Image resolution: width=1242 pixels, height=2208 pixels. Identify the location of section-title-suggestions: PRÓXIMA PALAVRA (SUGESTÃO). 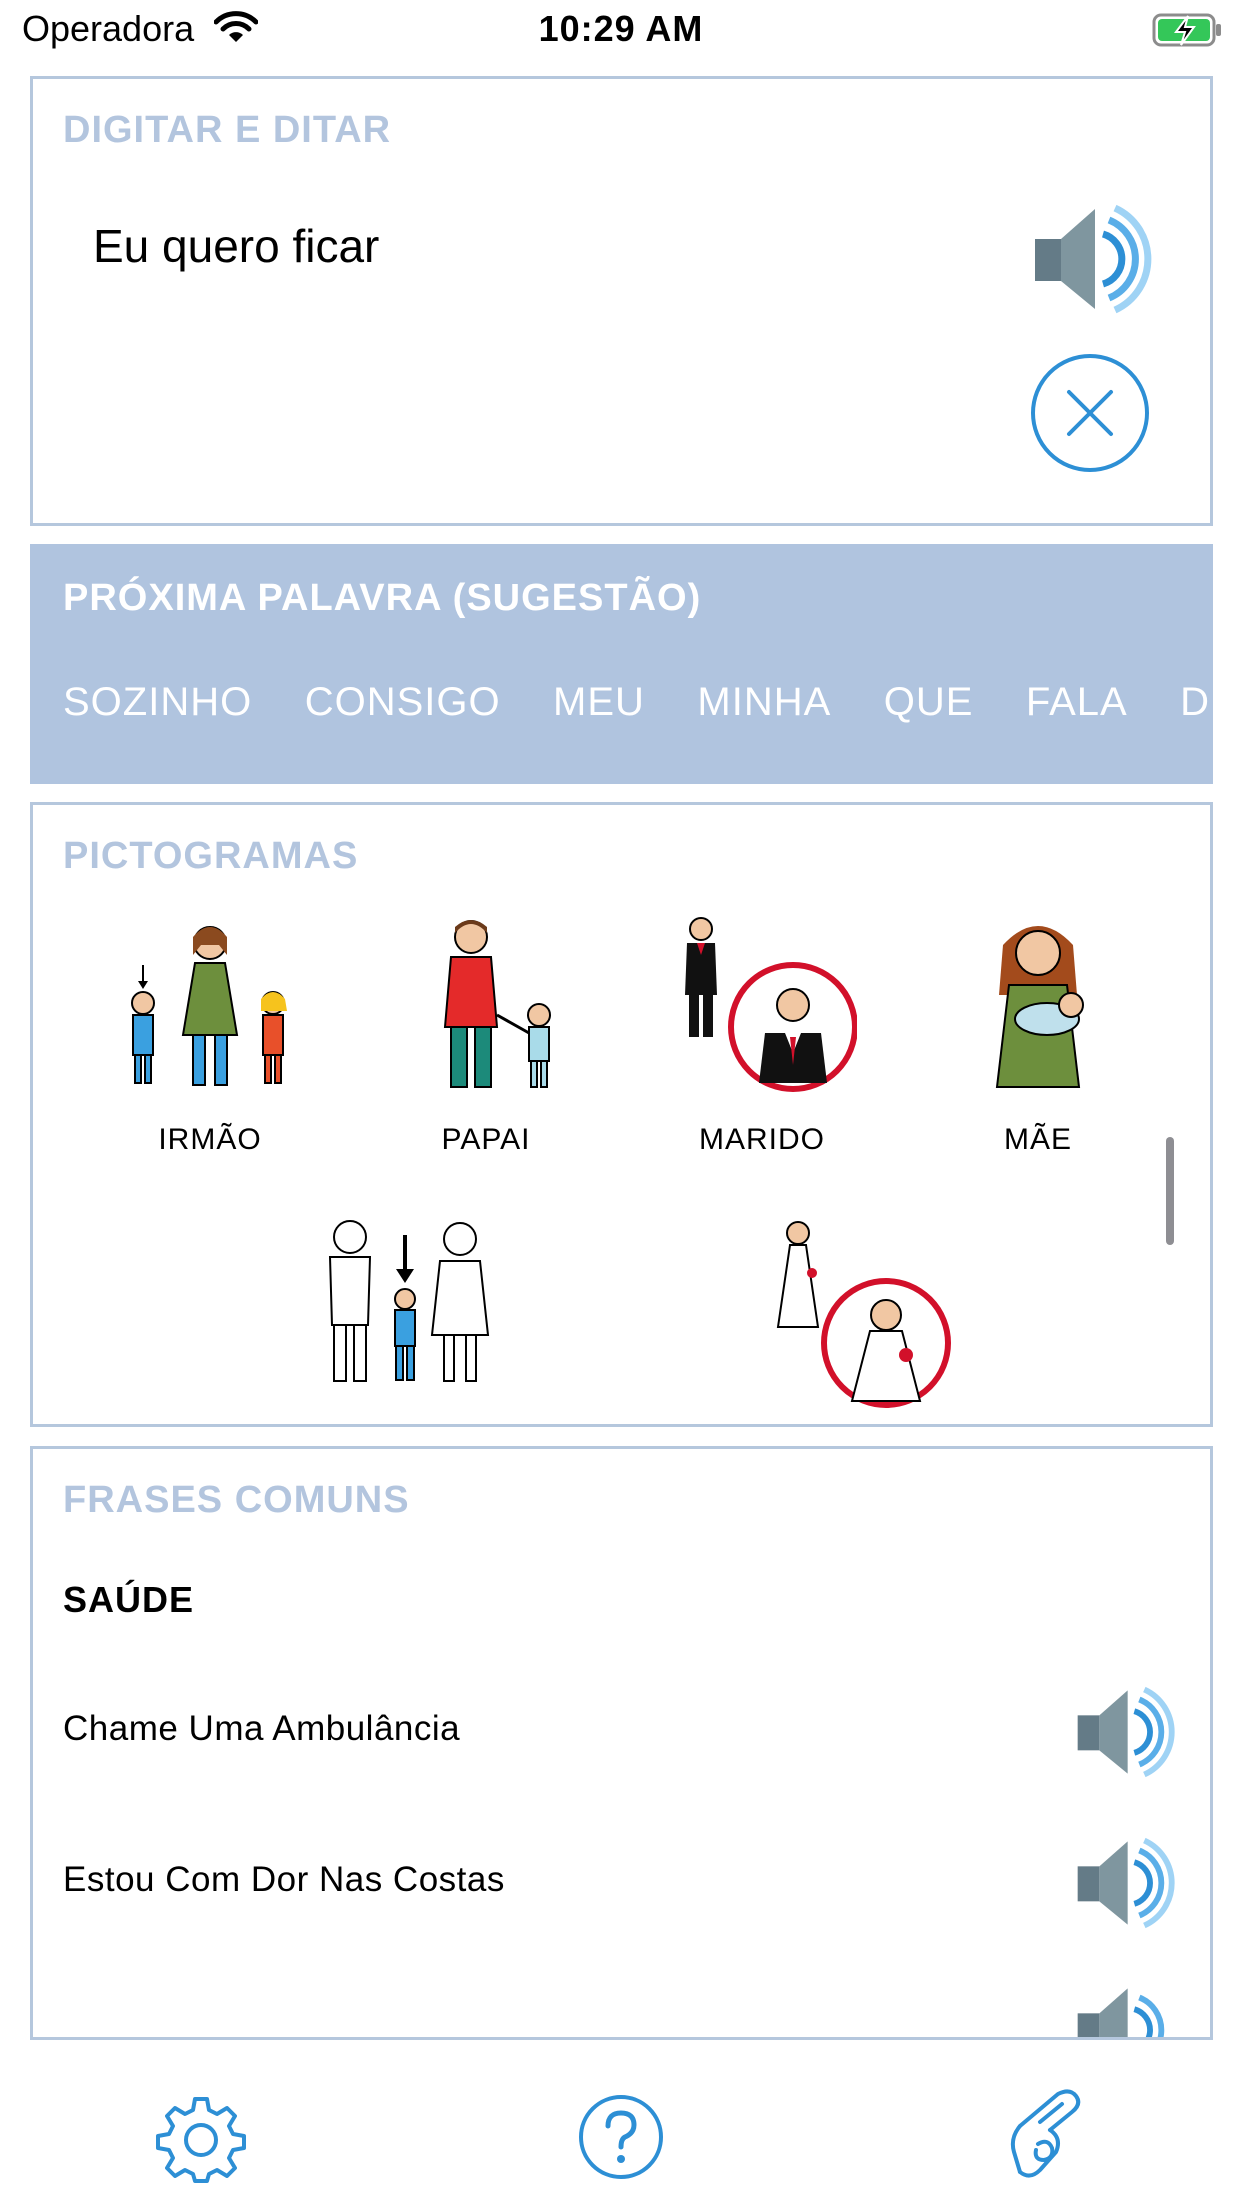
(382, 598).